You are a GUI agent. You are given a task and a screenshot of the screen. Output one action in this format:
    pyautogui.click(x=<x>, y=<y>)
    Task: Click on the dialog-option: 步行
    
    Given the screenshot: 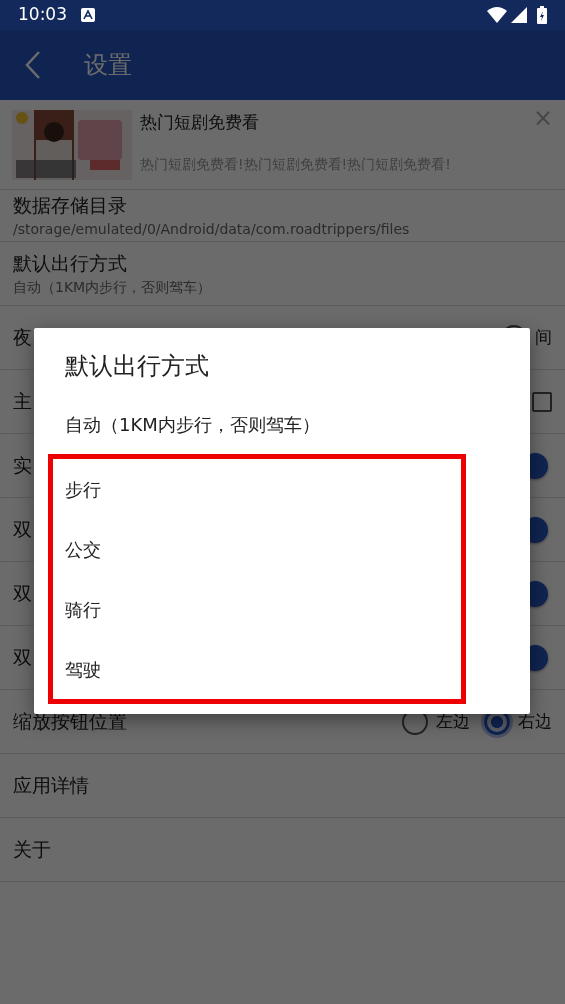 What is the action you would take?
    pyautogui.click(x=257, y=489)
    